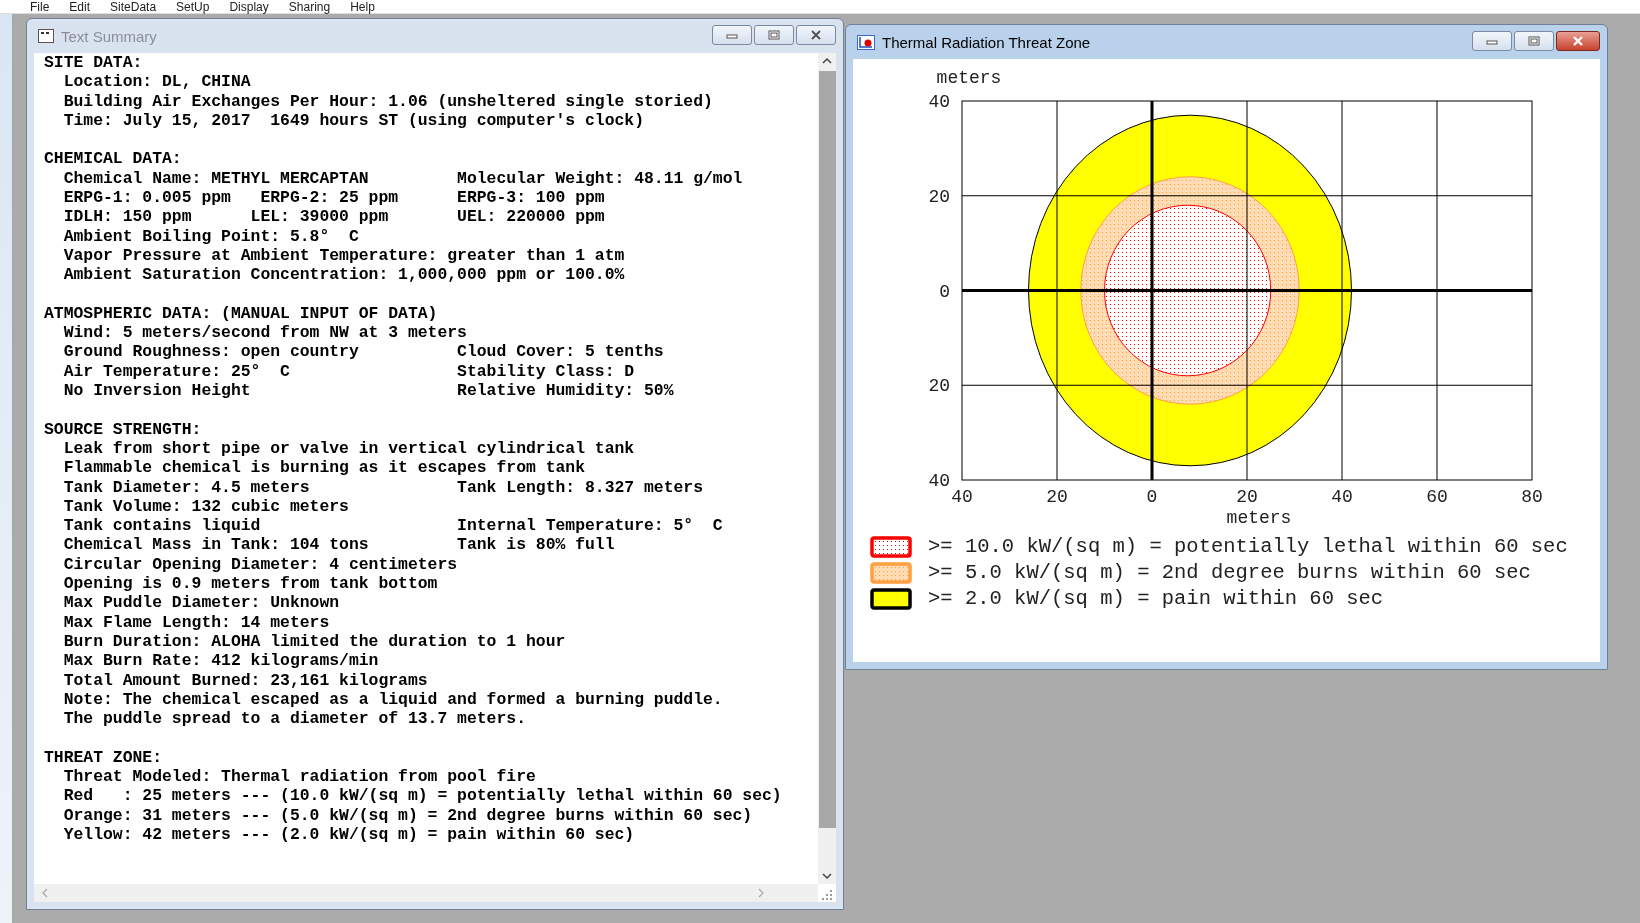  What do you see at coordinates (265, 333) in the screenshot?
I see `summary-line: Wind: 5 meters/second from NW at 3 meters` at bounding box center [265, 333].